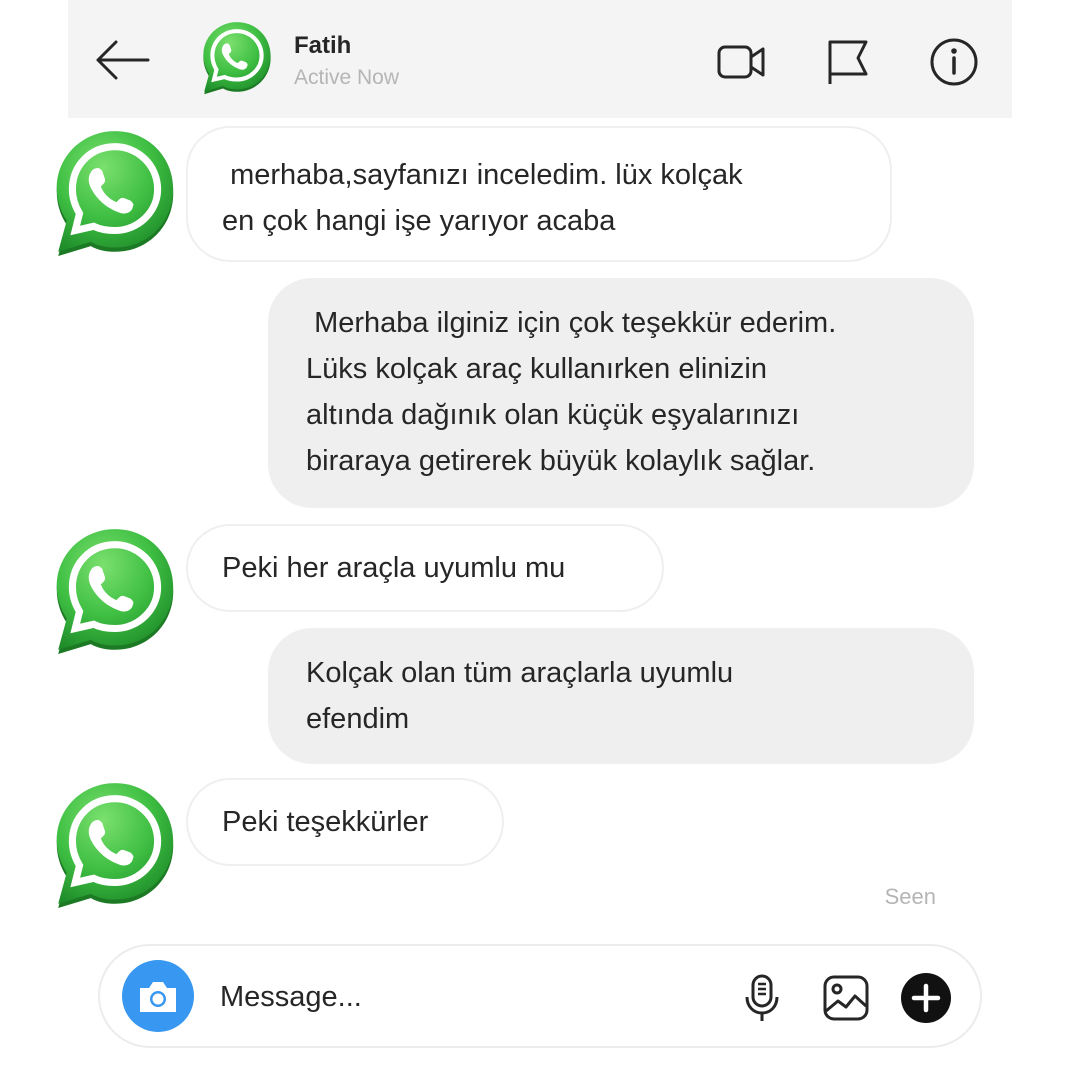 The width and height of the screenshot is (1080, 1080). Describe the element at coordinates (394, 568) in the screenshot. I see `message-text: Peki her araçla uyumlu mu` at that location.